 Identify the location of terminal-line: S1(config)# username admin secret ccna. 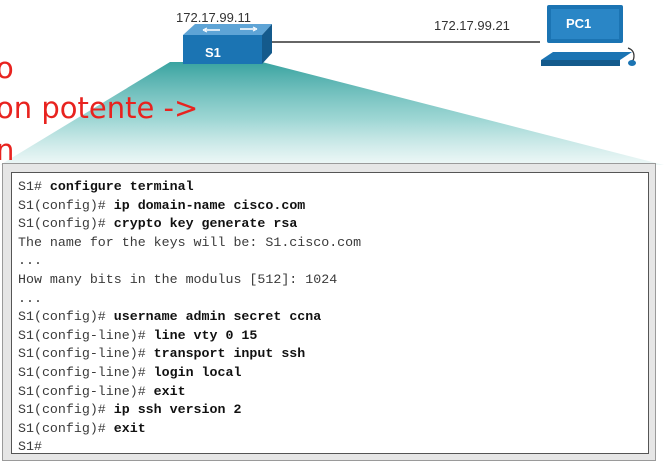
(333, 317).